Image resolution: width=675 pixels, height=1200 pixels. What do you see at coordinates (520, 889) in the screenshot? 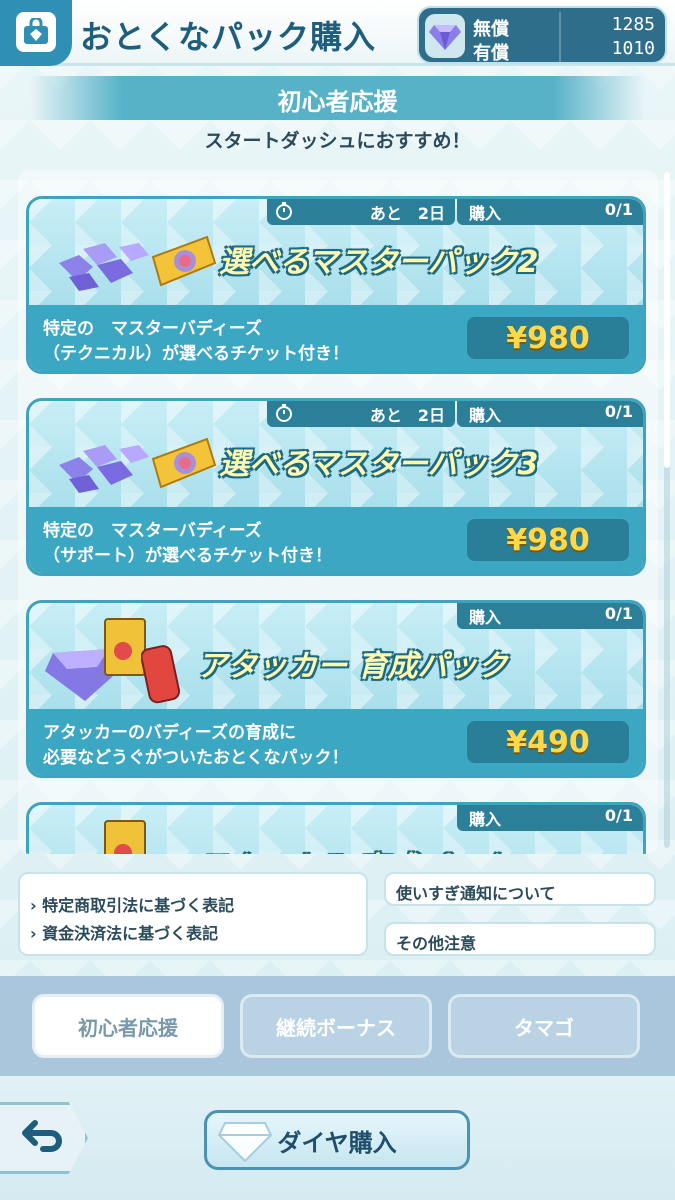
I see `overuse-notice-button: 使いすぎ通知について` at bounding box center [520, 889].